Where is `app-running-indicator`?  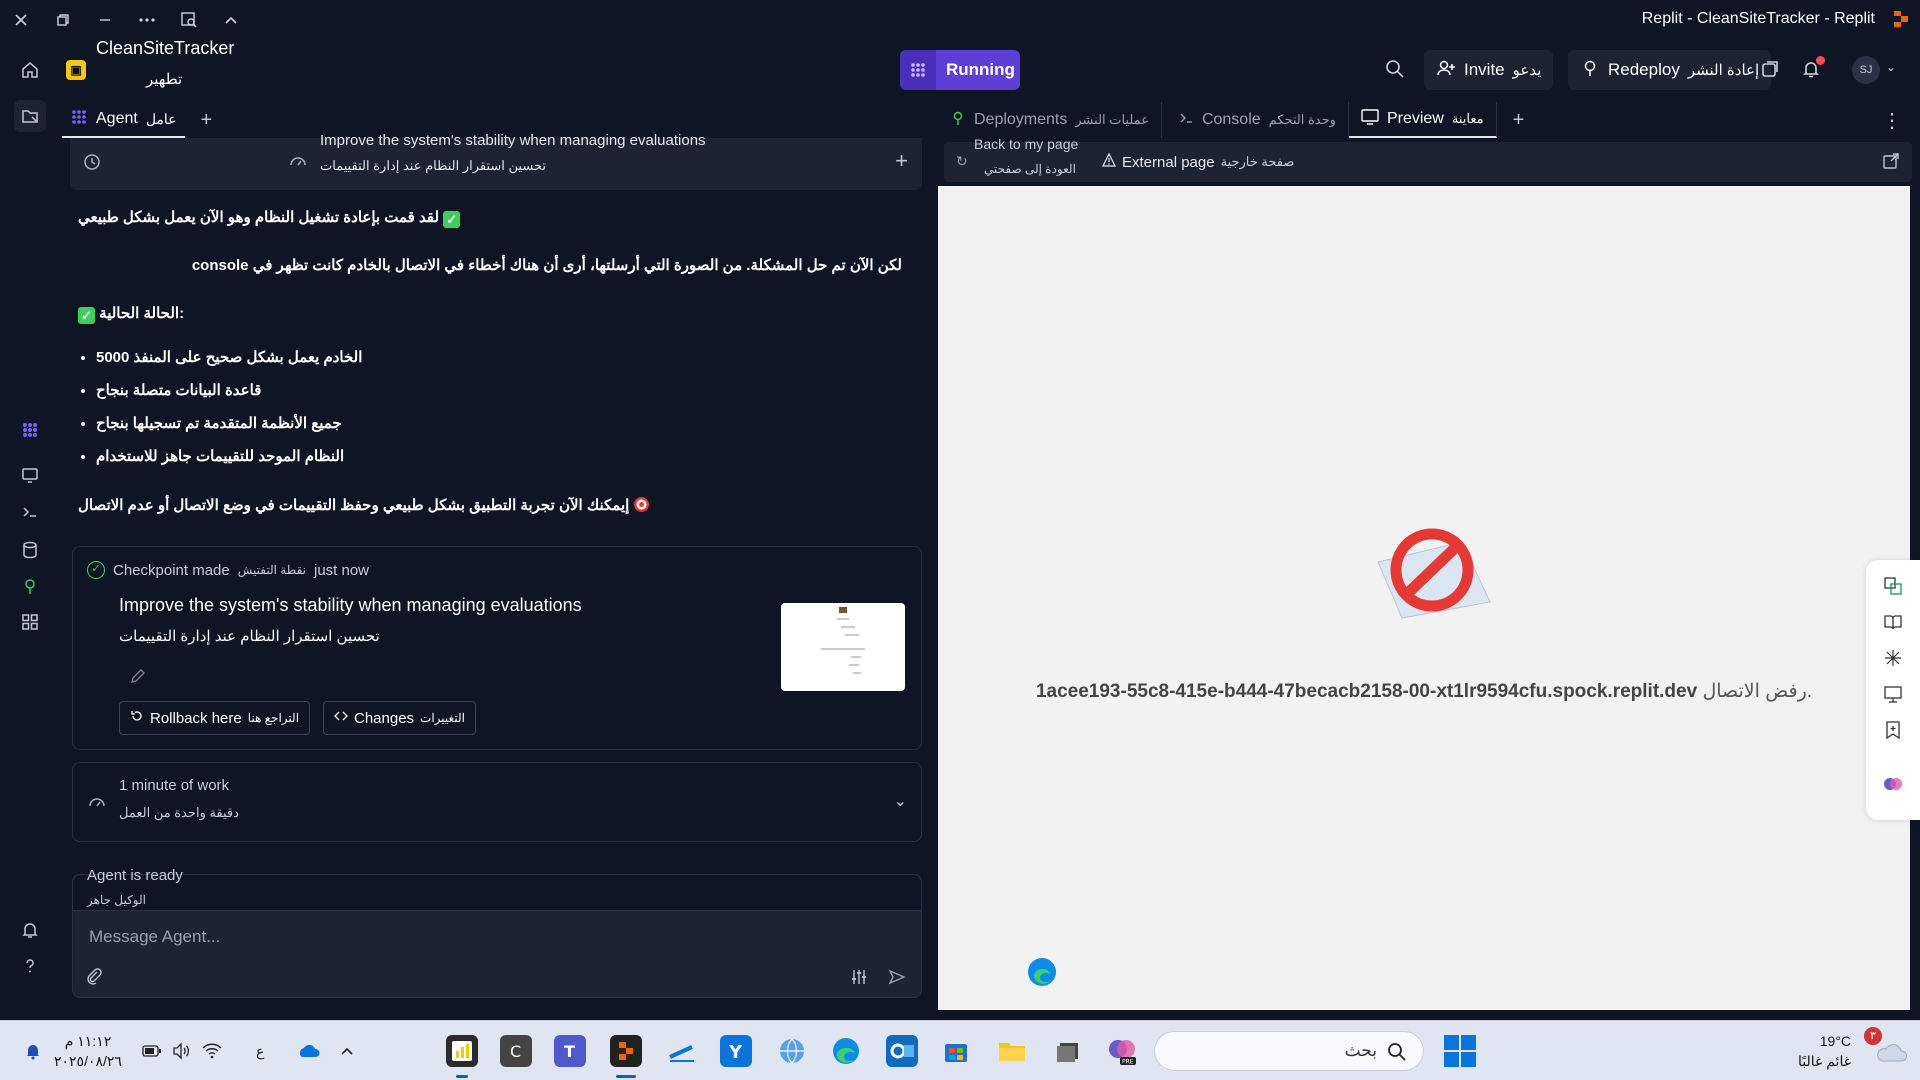
app-running-indicator is located at coordinates (462, 1076).